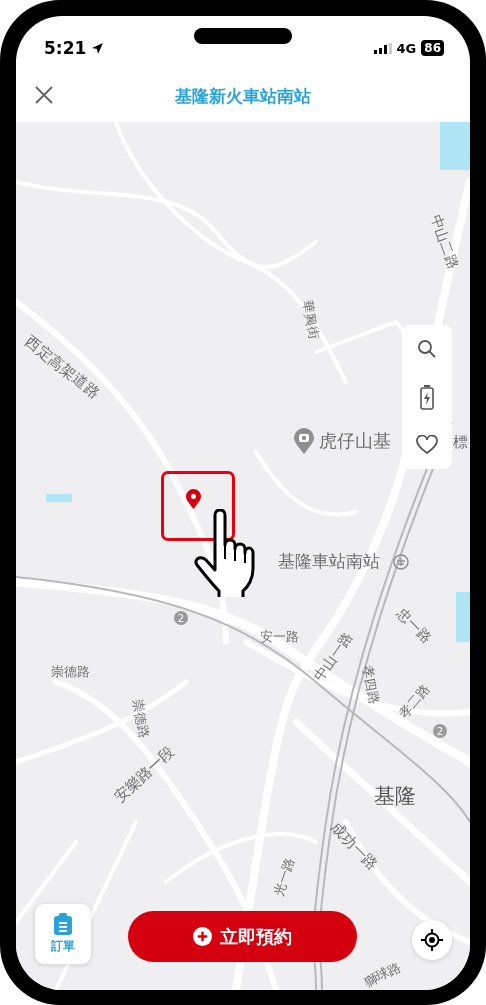 The width and height of the screenshot is (486, 1005). I want to click on station-label: 基隆車站南站, so click(329, 561).